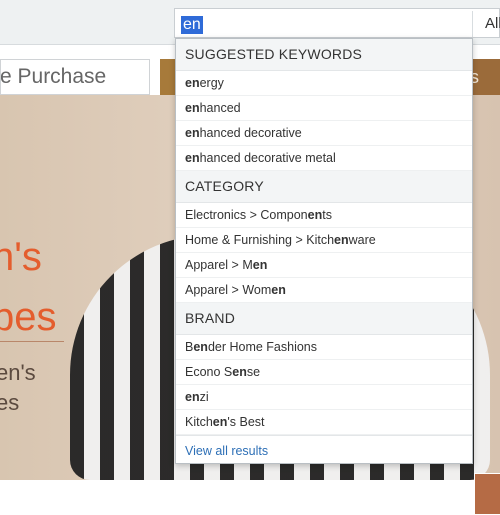 The image size is (500, 515). Describe the element at coordinates (53, 76) in the screenshot. I see `purchase-banner-text: re Purchase` at that location.